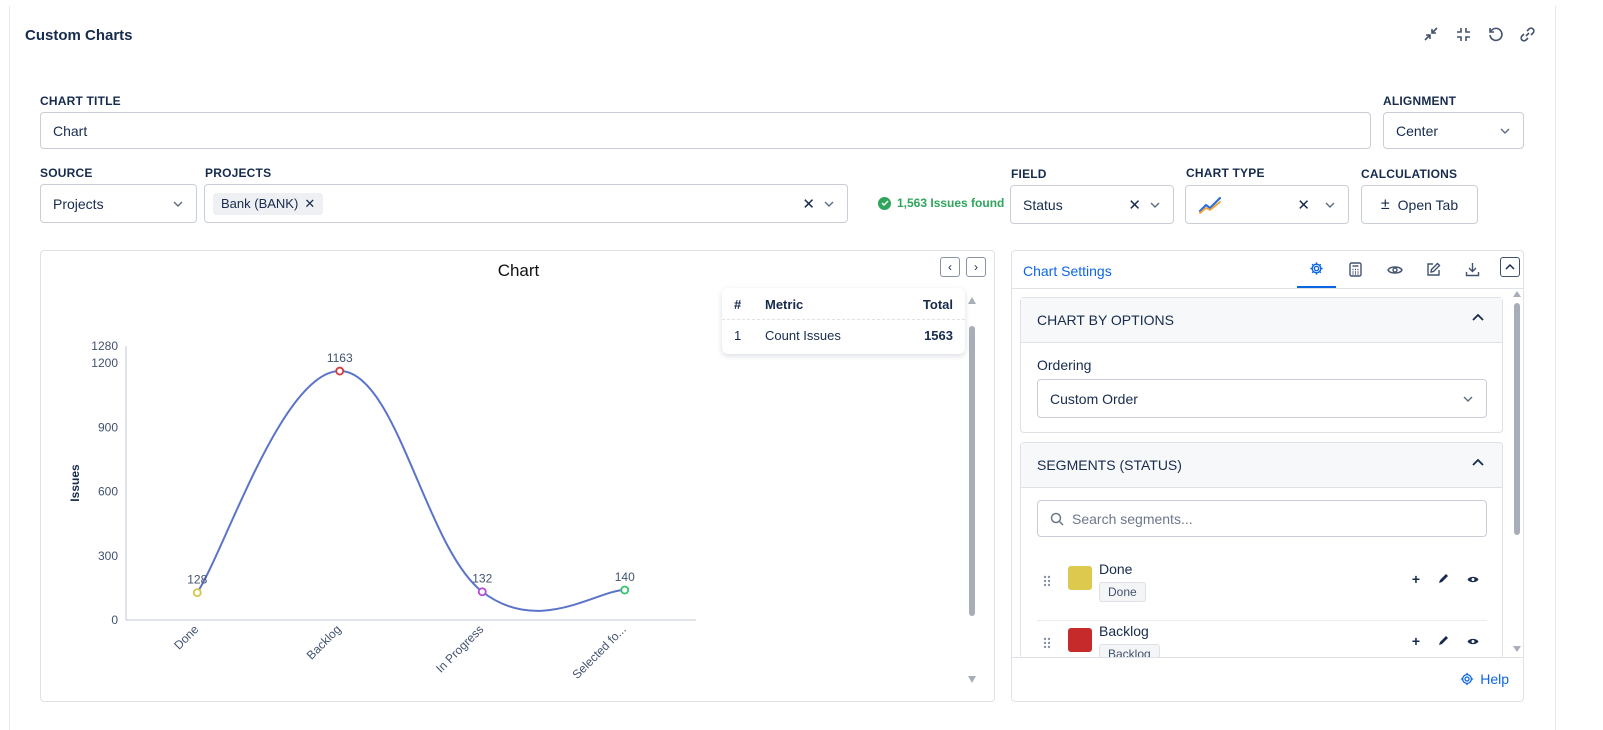  I want to click on data-label: 128, so click(197, 580).